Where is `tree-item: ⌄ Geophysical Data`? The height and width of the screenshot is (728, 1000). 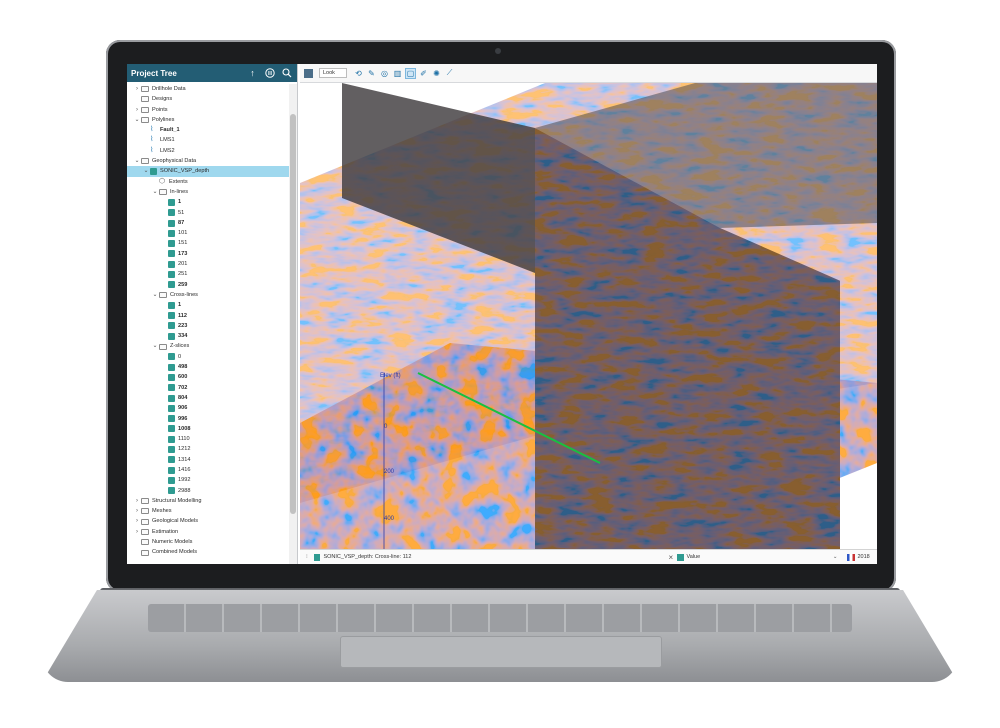 tree-item: ⌄ Geophysical Data is located at coordinates (208, 161).